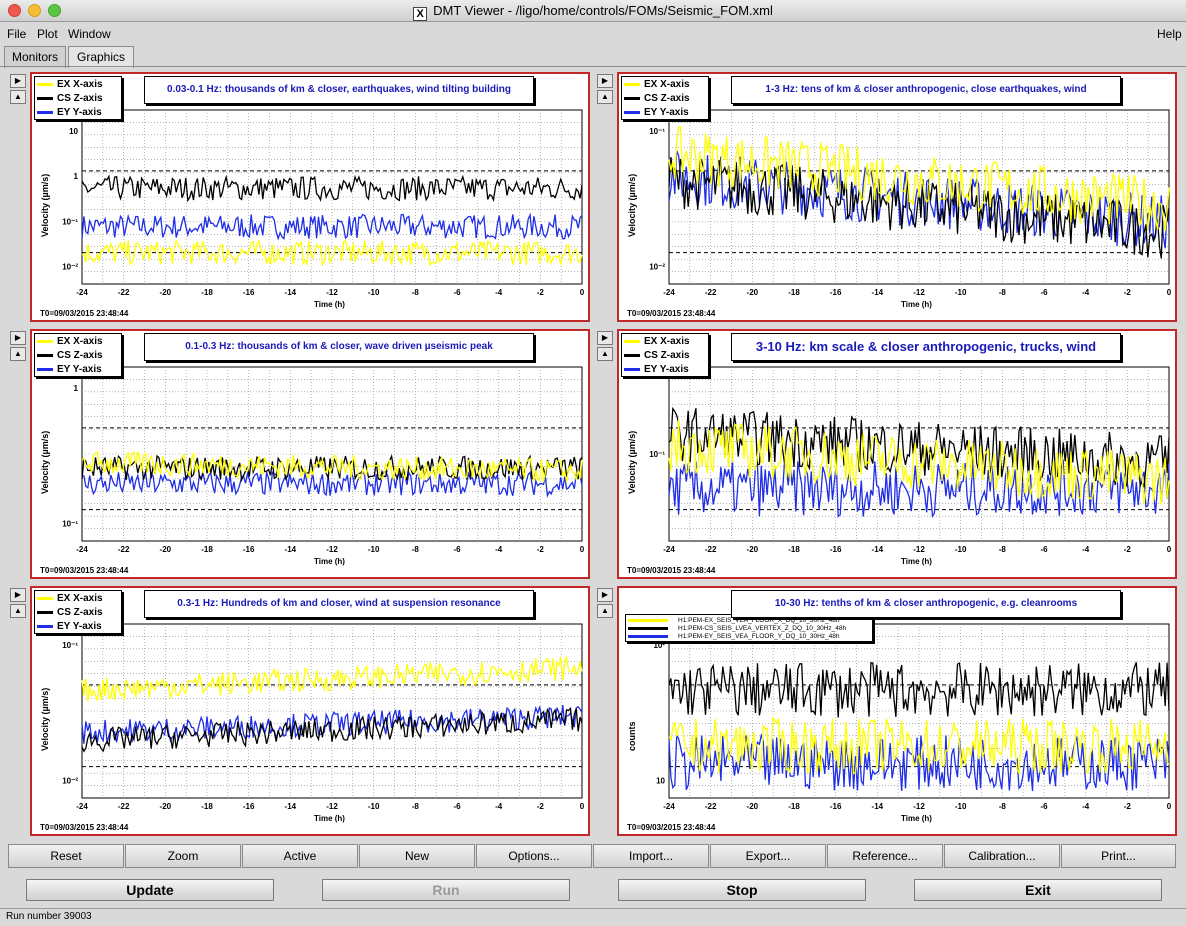  Describe the element at coordinates (18, 611) in the screenshot. I see `panel-0p3-1hz-prev-button: ▲` at that location.